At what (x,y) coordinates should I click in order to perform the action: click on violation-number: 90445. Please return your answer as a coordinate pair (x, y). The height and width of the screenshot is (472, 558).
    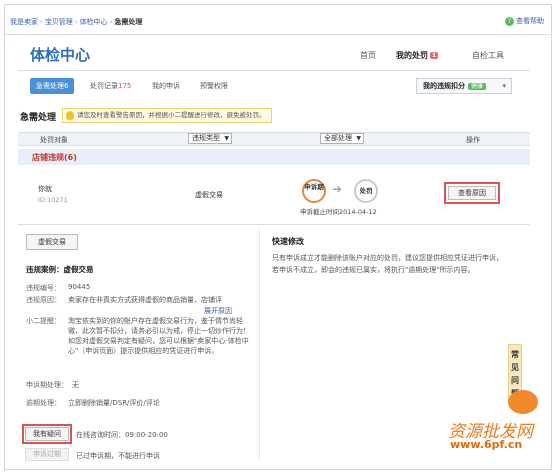
    Looking at the image, I should click on (79, 287).